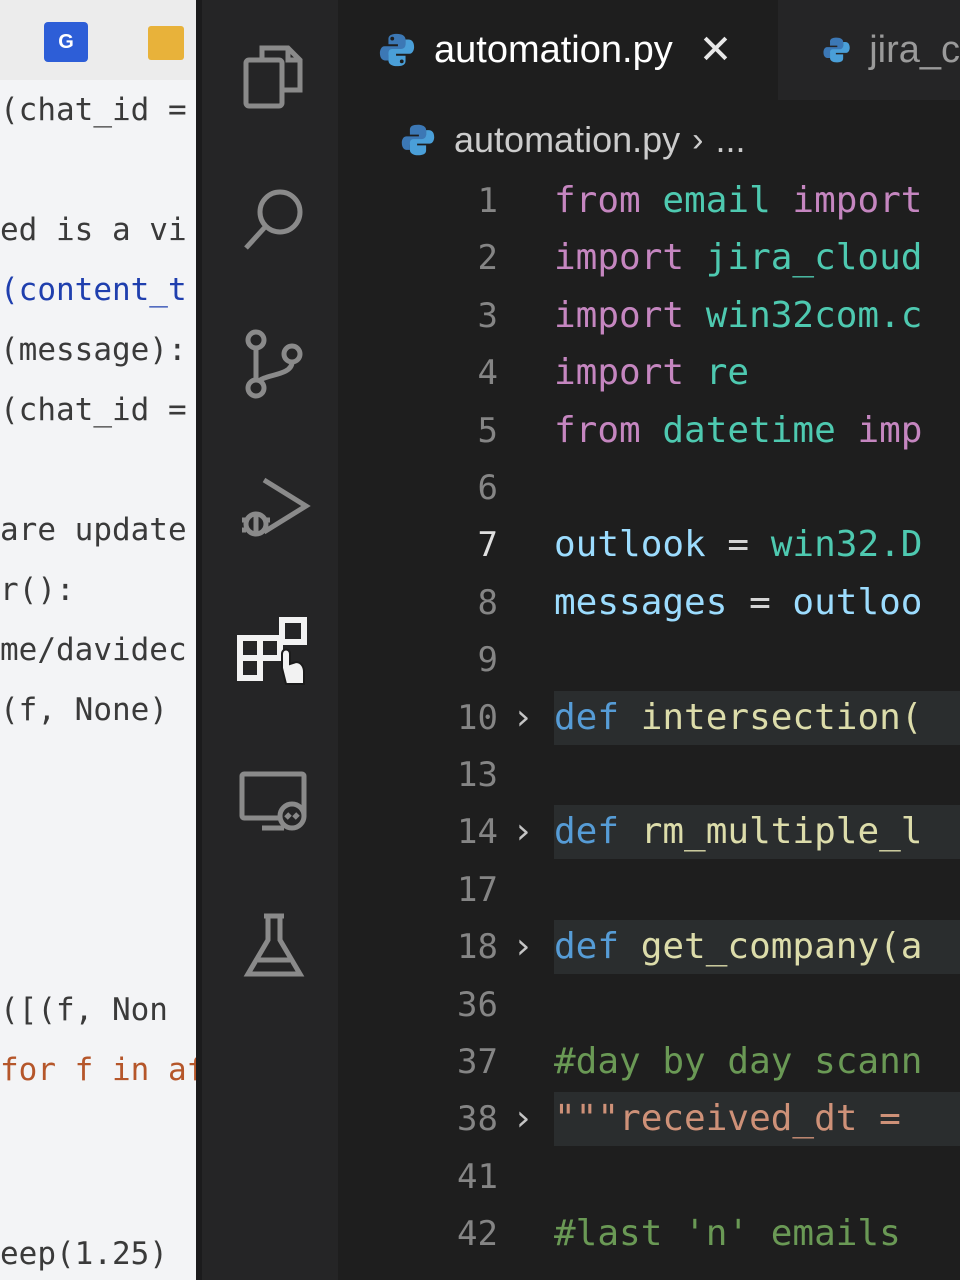 The height and width of the screenshot is (1280, 960). I want to click on code-text: """received_dt =, so click(727, 1119).